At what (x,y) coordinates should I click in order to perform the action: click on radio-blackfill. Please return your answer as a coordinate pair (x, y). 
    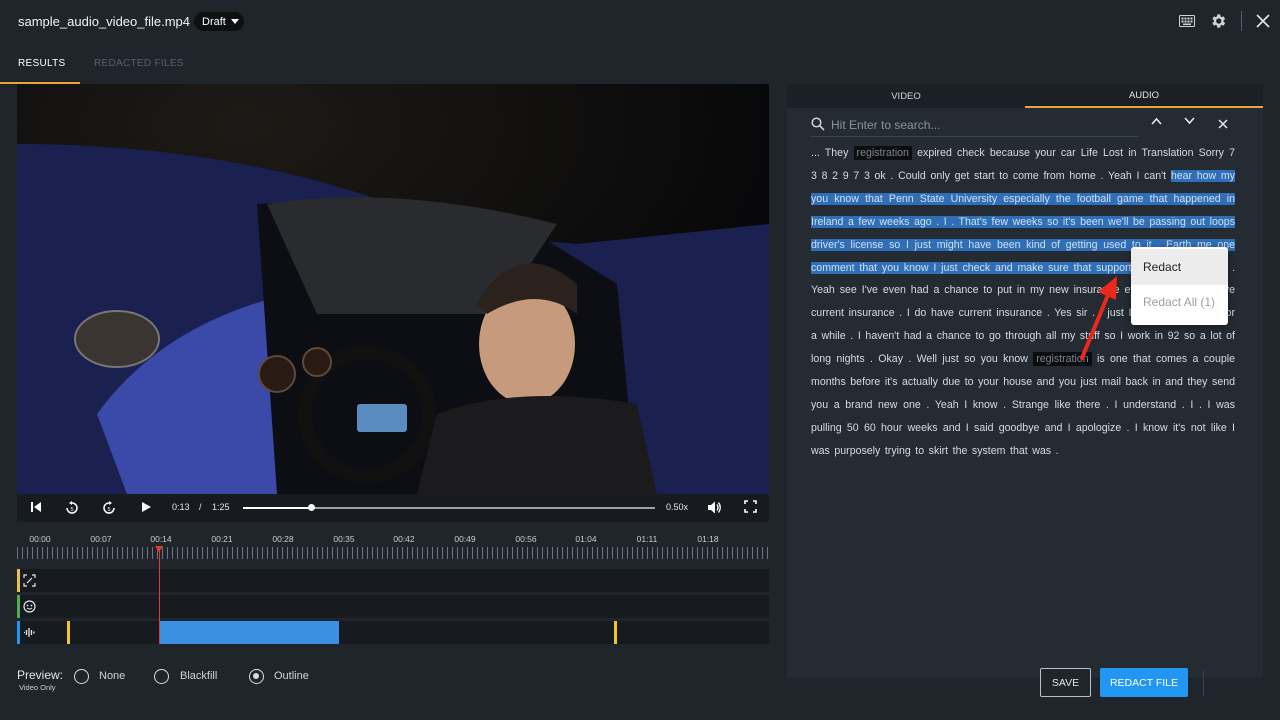
    Looking at the image, I should click on (161, 676).